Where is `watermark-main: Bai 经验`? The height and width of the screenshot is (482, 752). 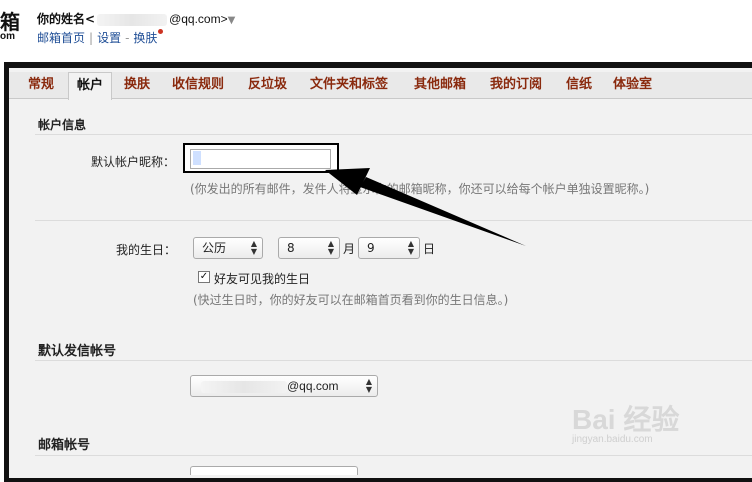 watermark-main: Bai 经验 is located at coordinates (626, 419).